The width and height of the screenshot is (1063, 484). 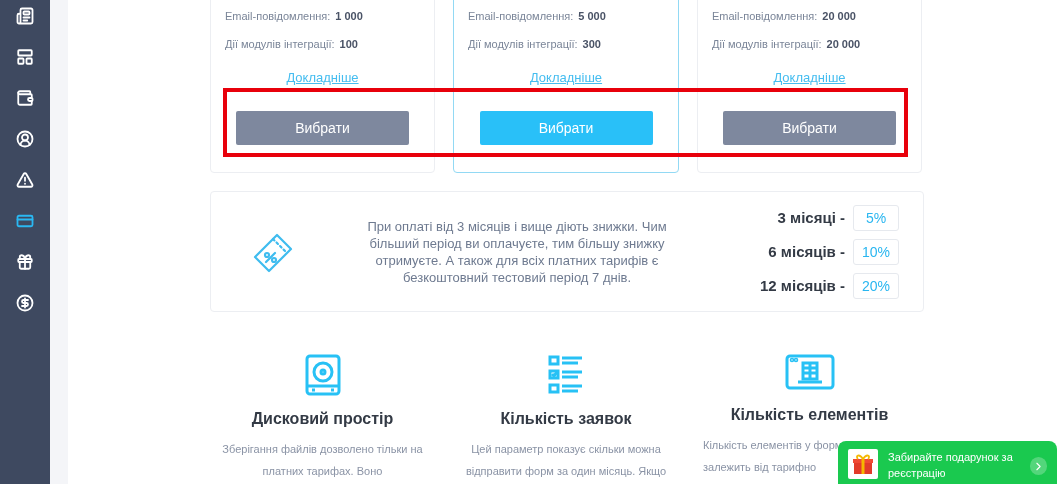 I want to click on discount-value: 10%, so click(x=876, y=251).